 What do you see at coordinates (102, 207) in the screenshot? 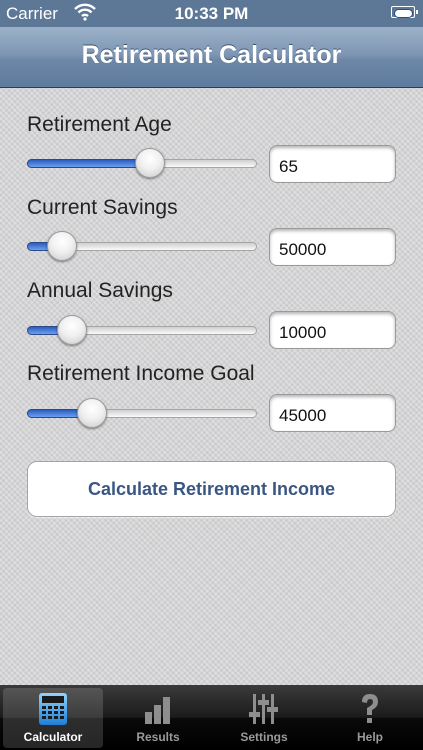
I see `current-savings-label: Current Savings` at bounding box center [102, 207].